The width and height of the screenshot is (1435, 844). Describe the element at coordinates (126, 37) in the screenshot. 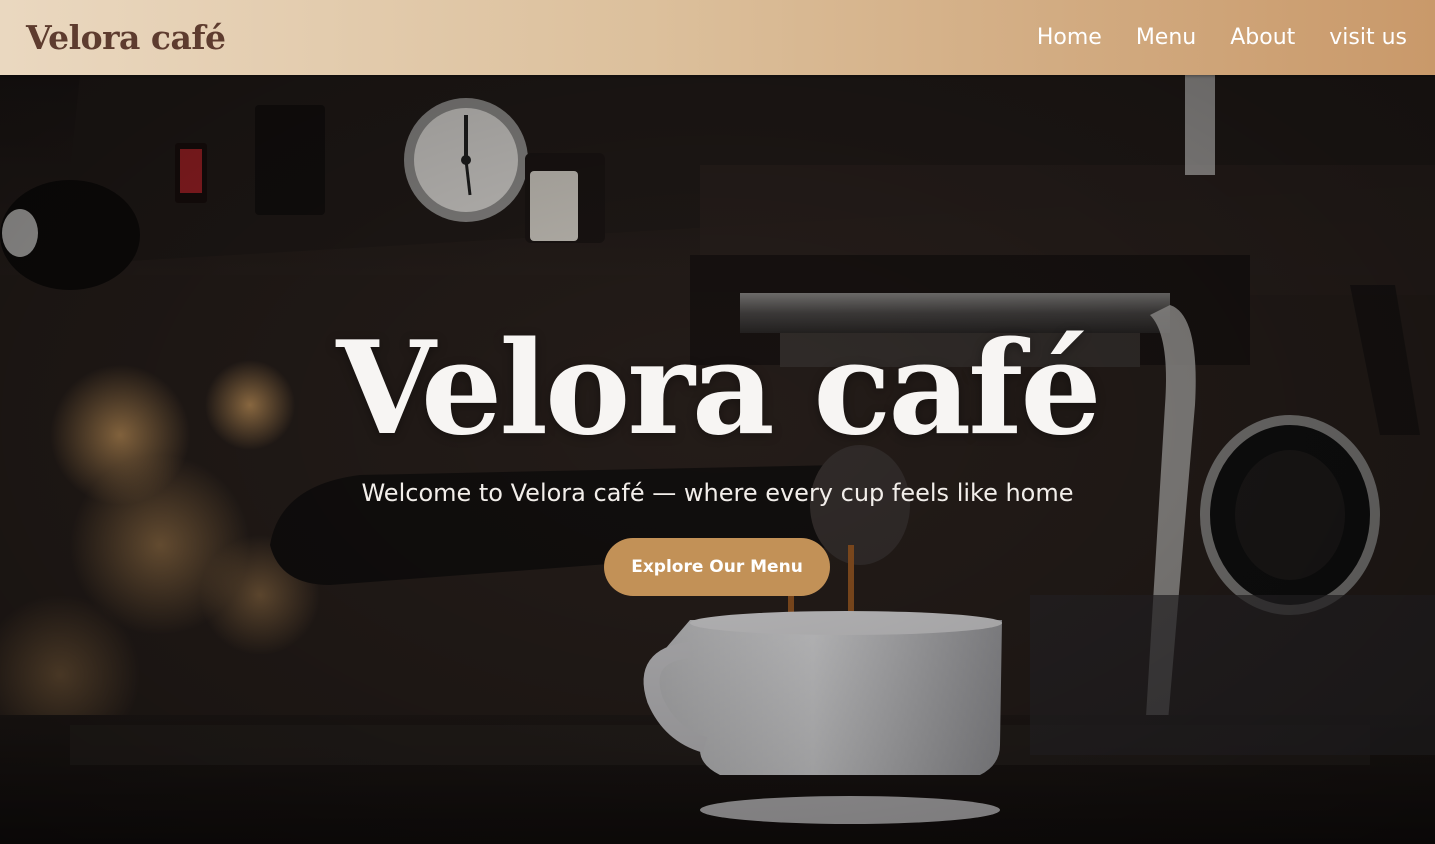

I see `brand-logo: Velora café` at that location.